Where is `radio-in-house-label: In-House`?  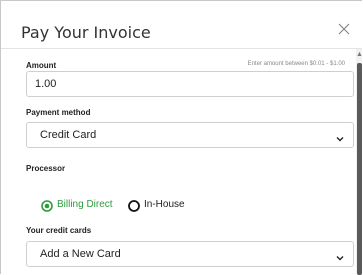 radio-in-house-label: In-House is located at coordinates (164, 204).